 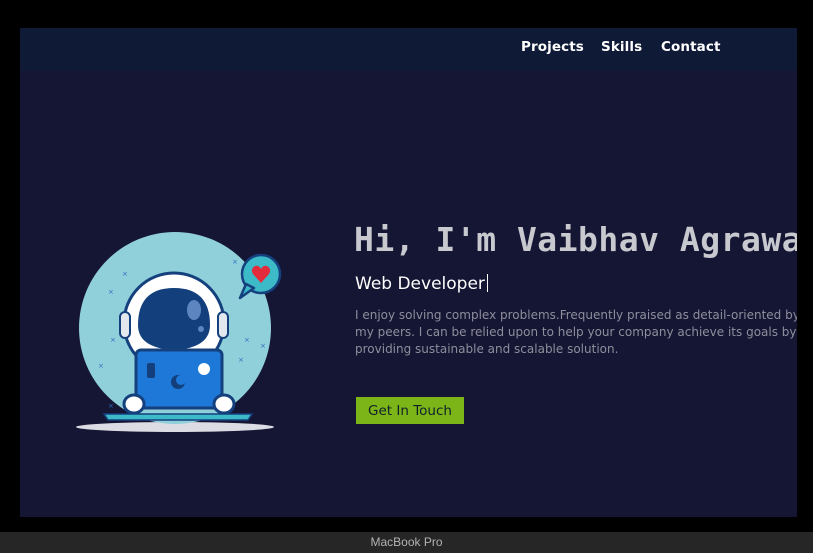 I want to click on laptop-sticker-rocket, so click(x=204, y=369).